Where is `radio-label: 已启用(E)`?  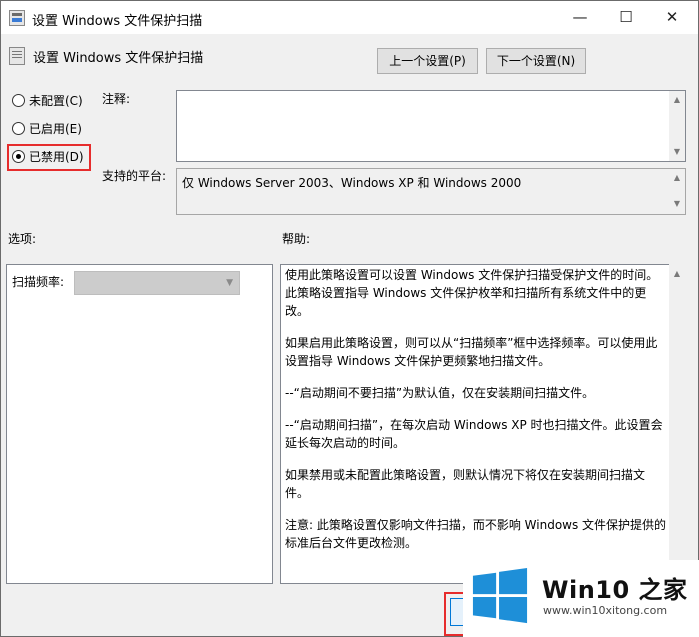
radio-label: 已启用(E) is located at coordinates (55, 129).